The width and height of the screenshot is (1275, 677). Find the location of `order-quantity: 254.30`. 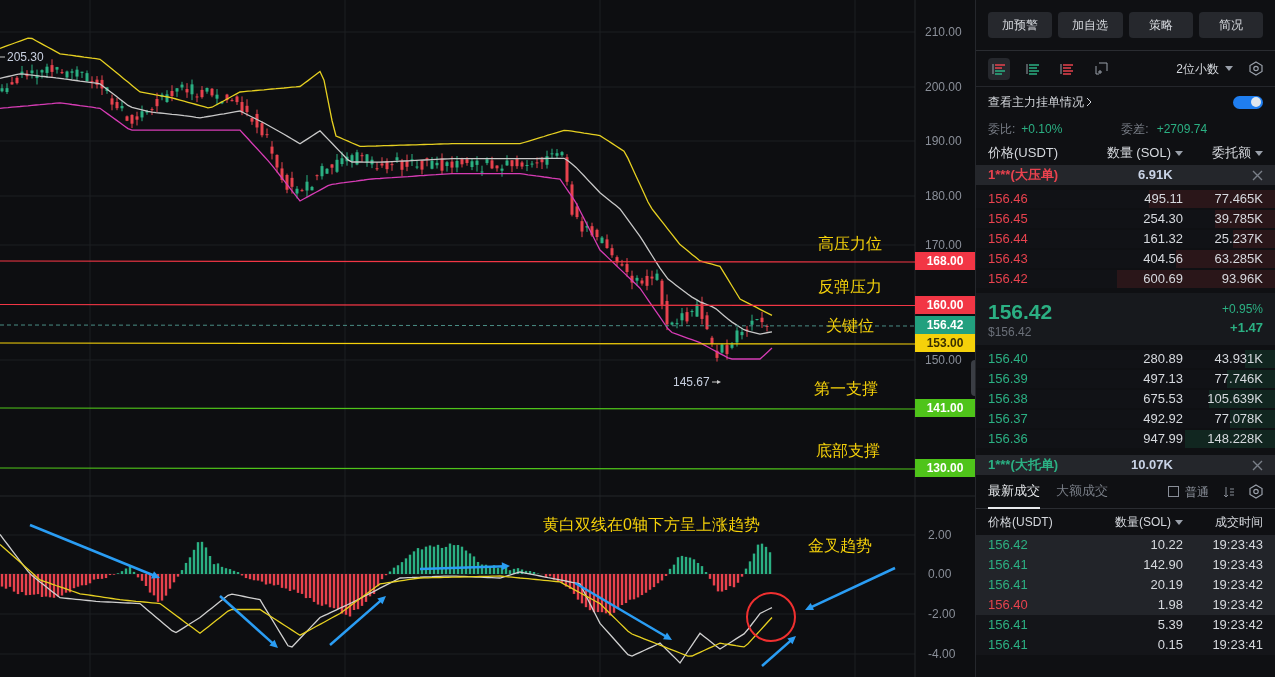

order-quantity: 254.30 is located at coordinates (1162, 219).